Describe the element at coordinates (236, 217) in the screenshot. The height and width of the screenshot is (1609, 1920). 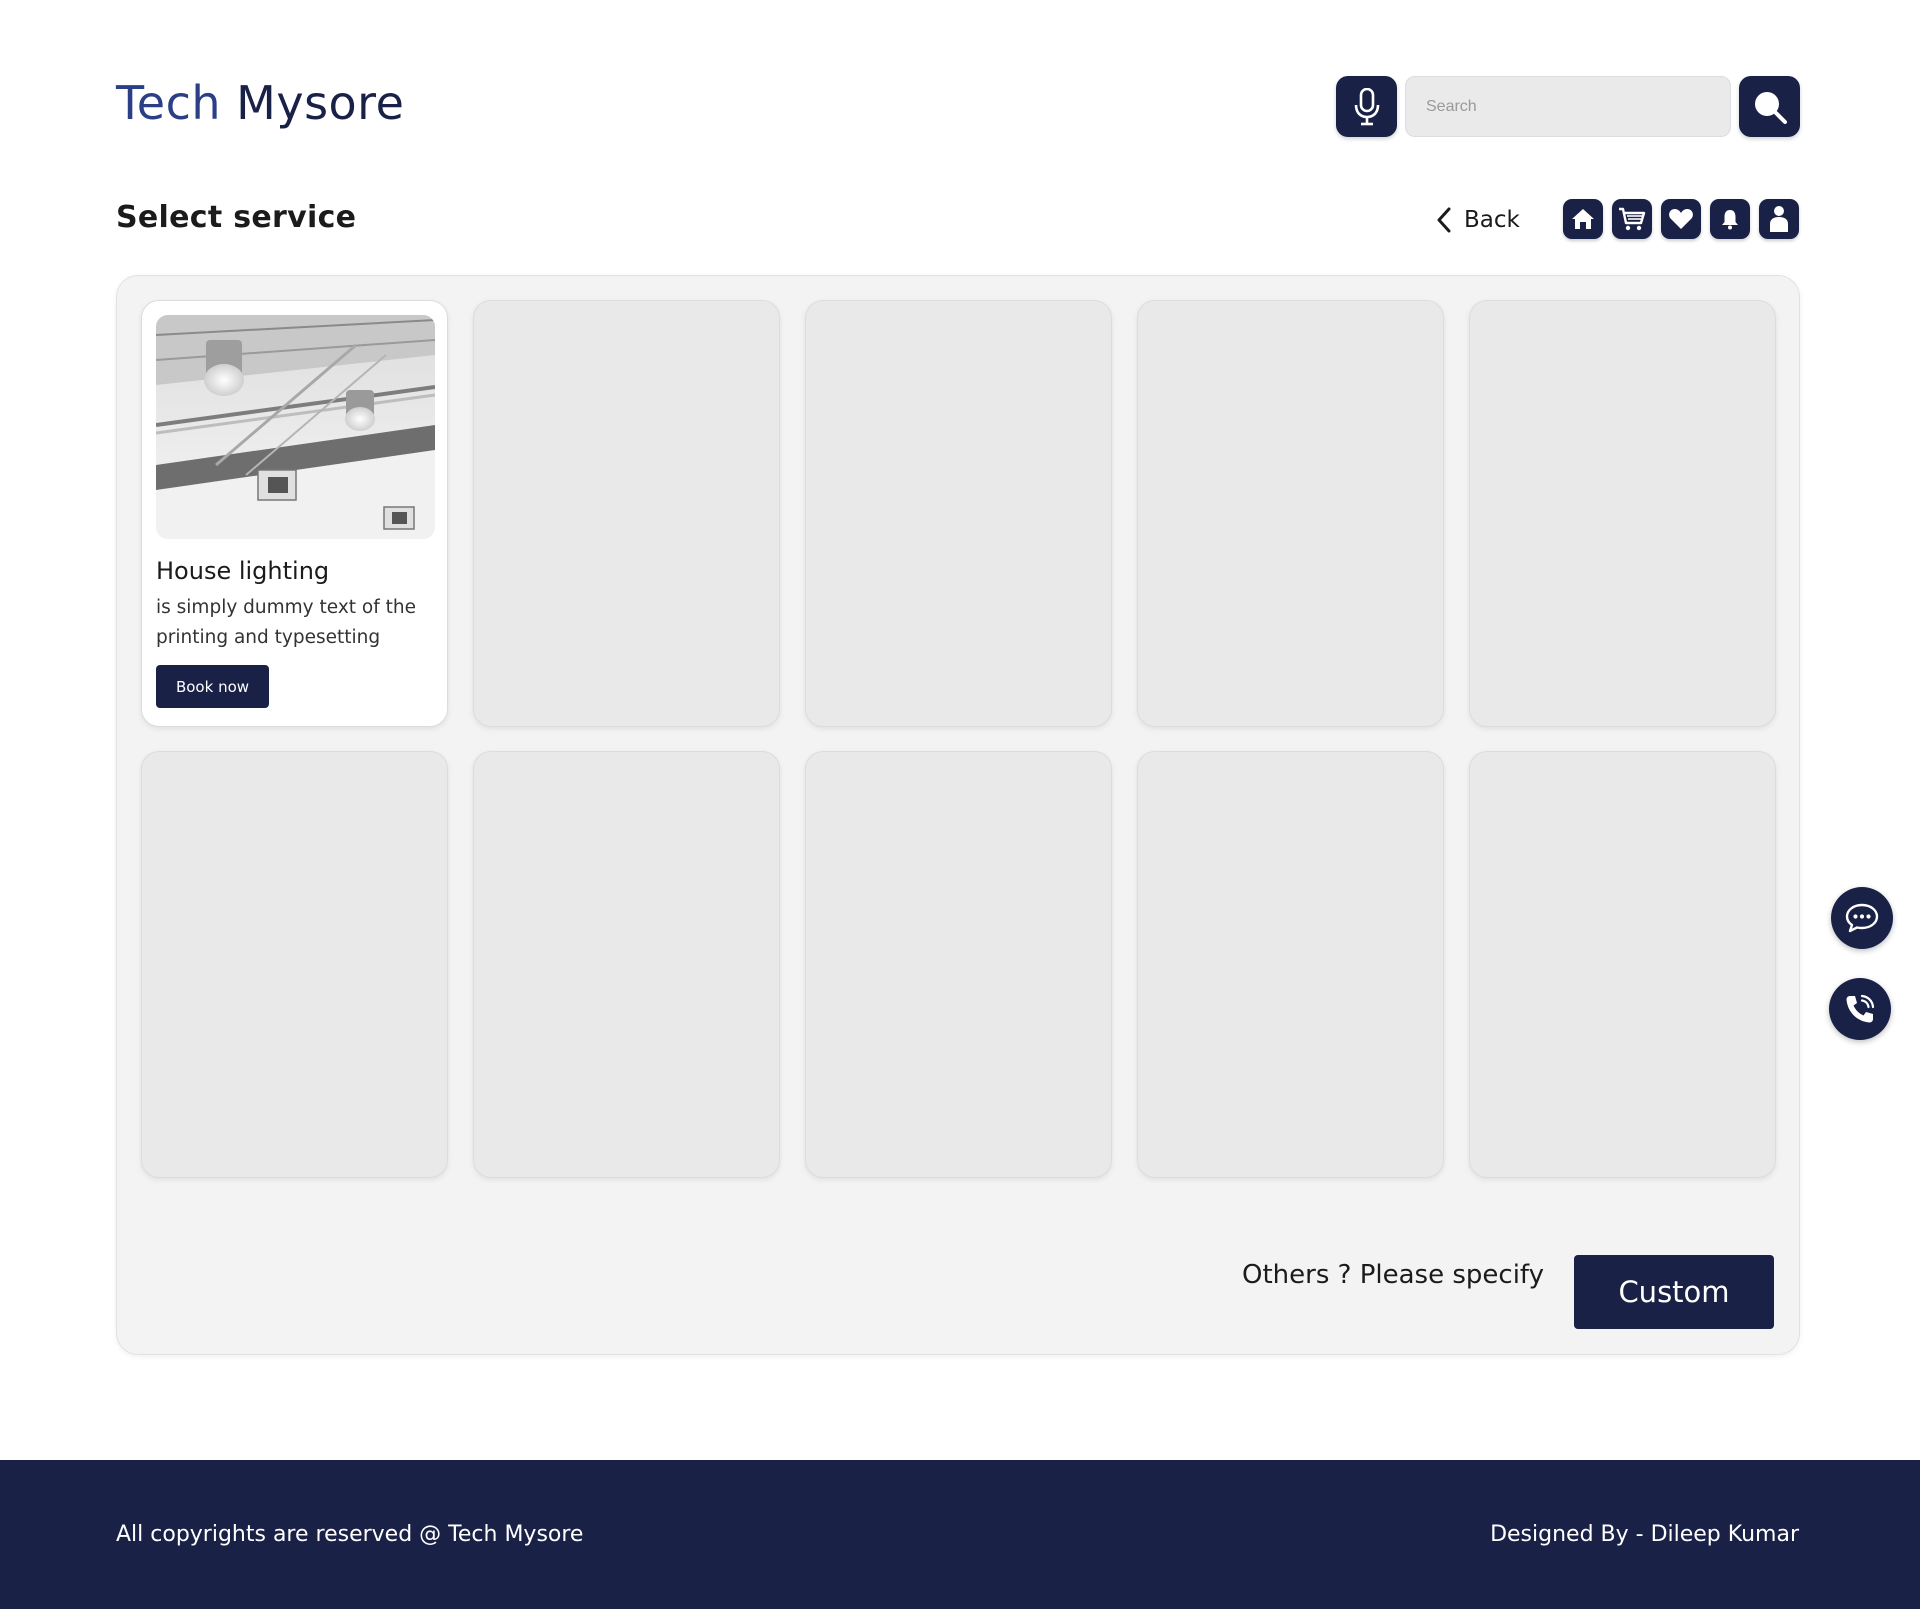
I see `page-title: Select service` at that location.